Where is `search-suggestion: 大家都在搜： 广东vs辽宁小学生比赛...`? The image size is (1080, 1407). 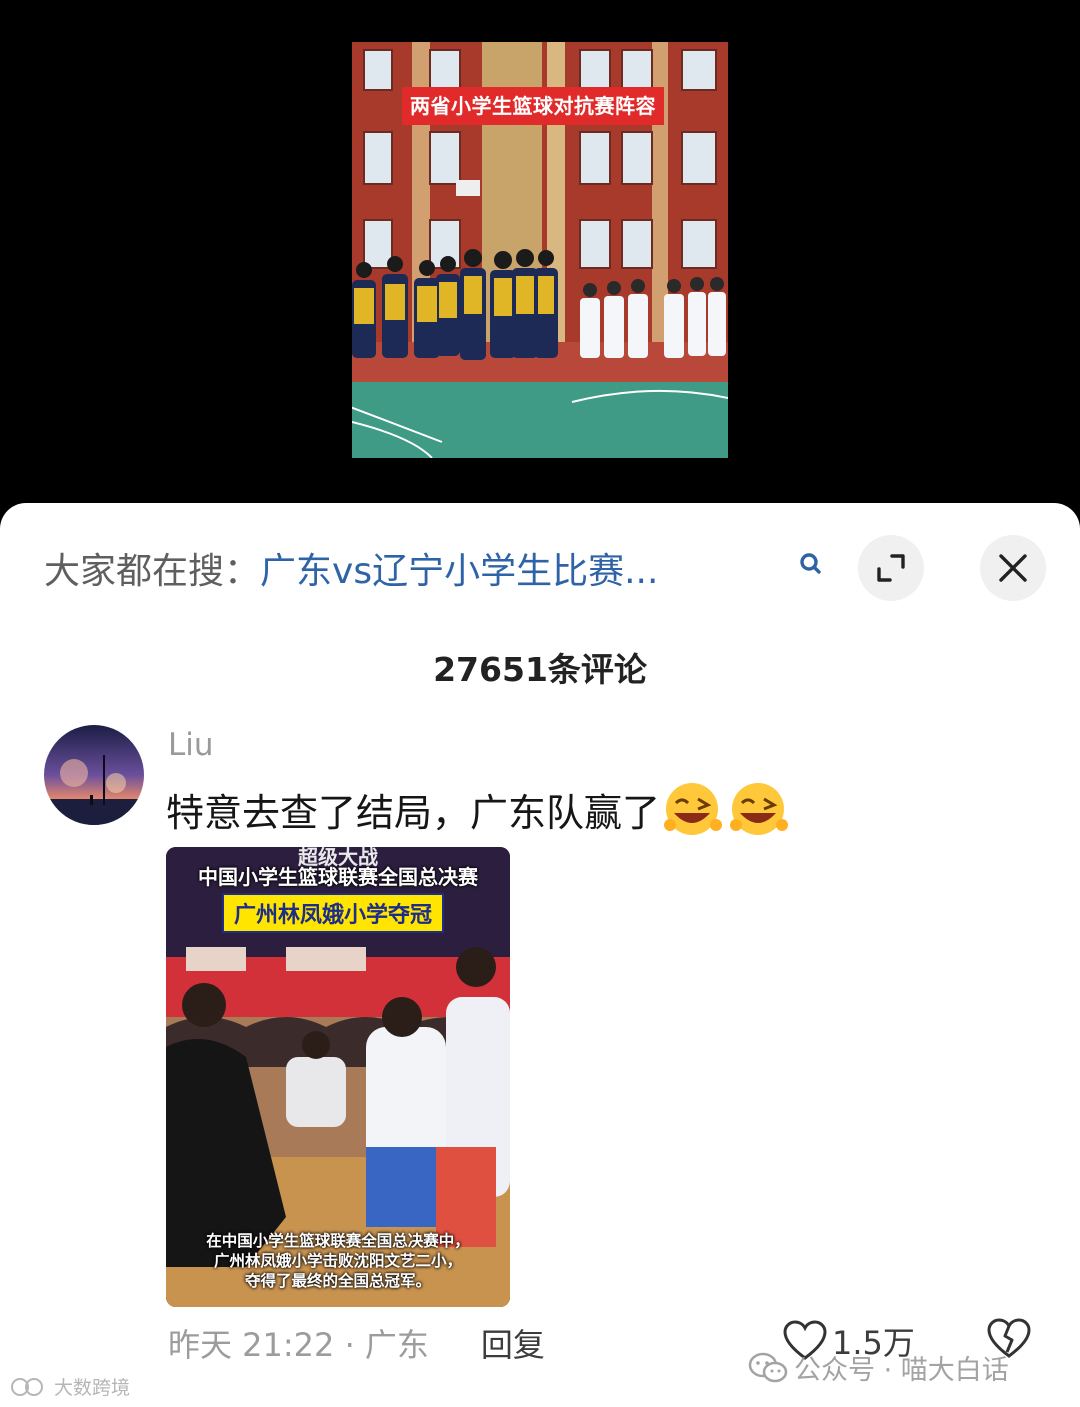 search-suggestion: 大家都在搜： 广东vs辽宁小学生比赛... is located at coordinates (351, 568).